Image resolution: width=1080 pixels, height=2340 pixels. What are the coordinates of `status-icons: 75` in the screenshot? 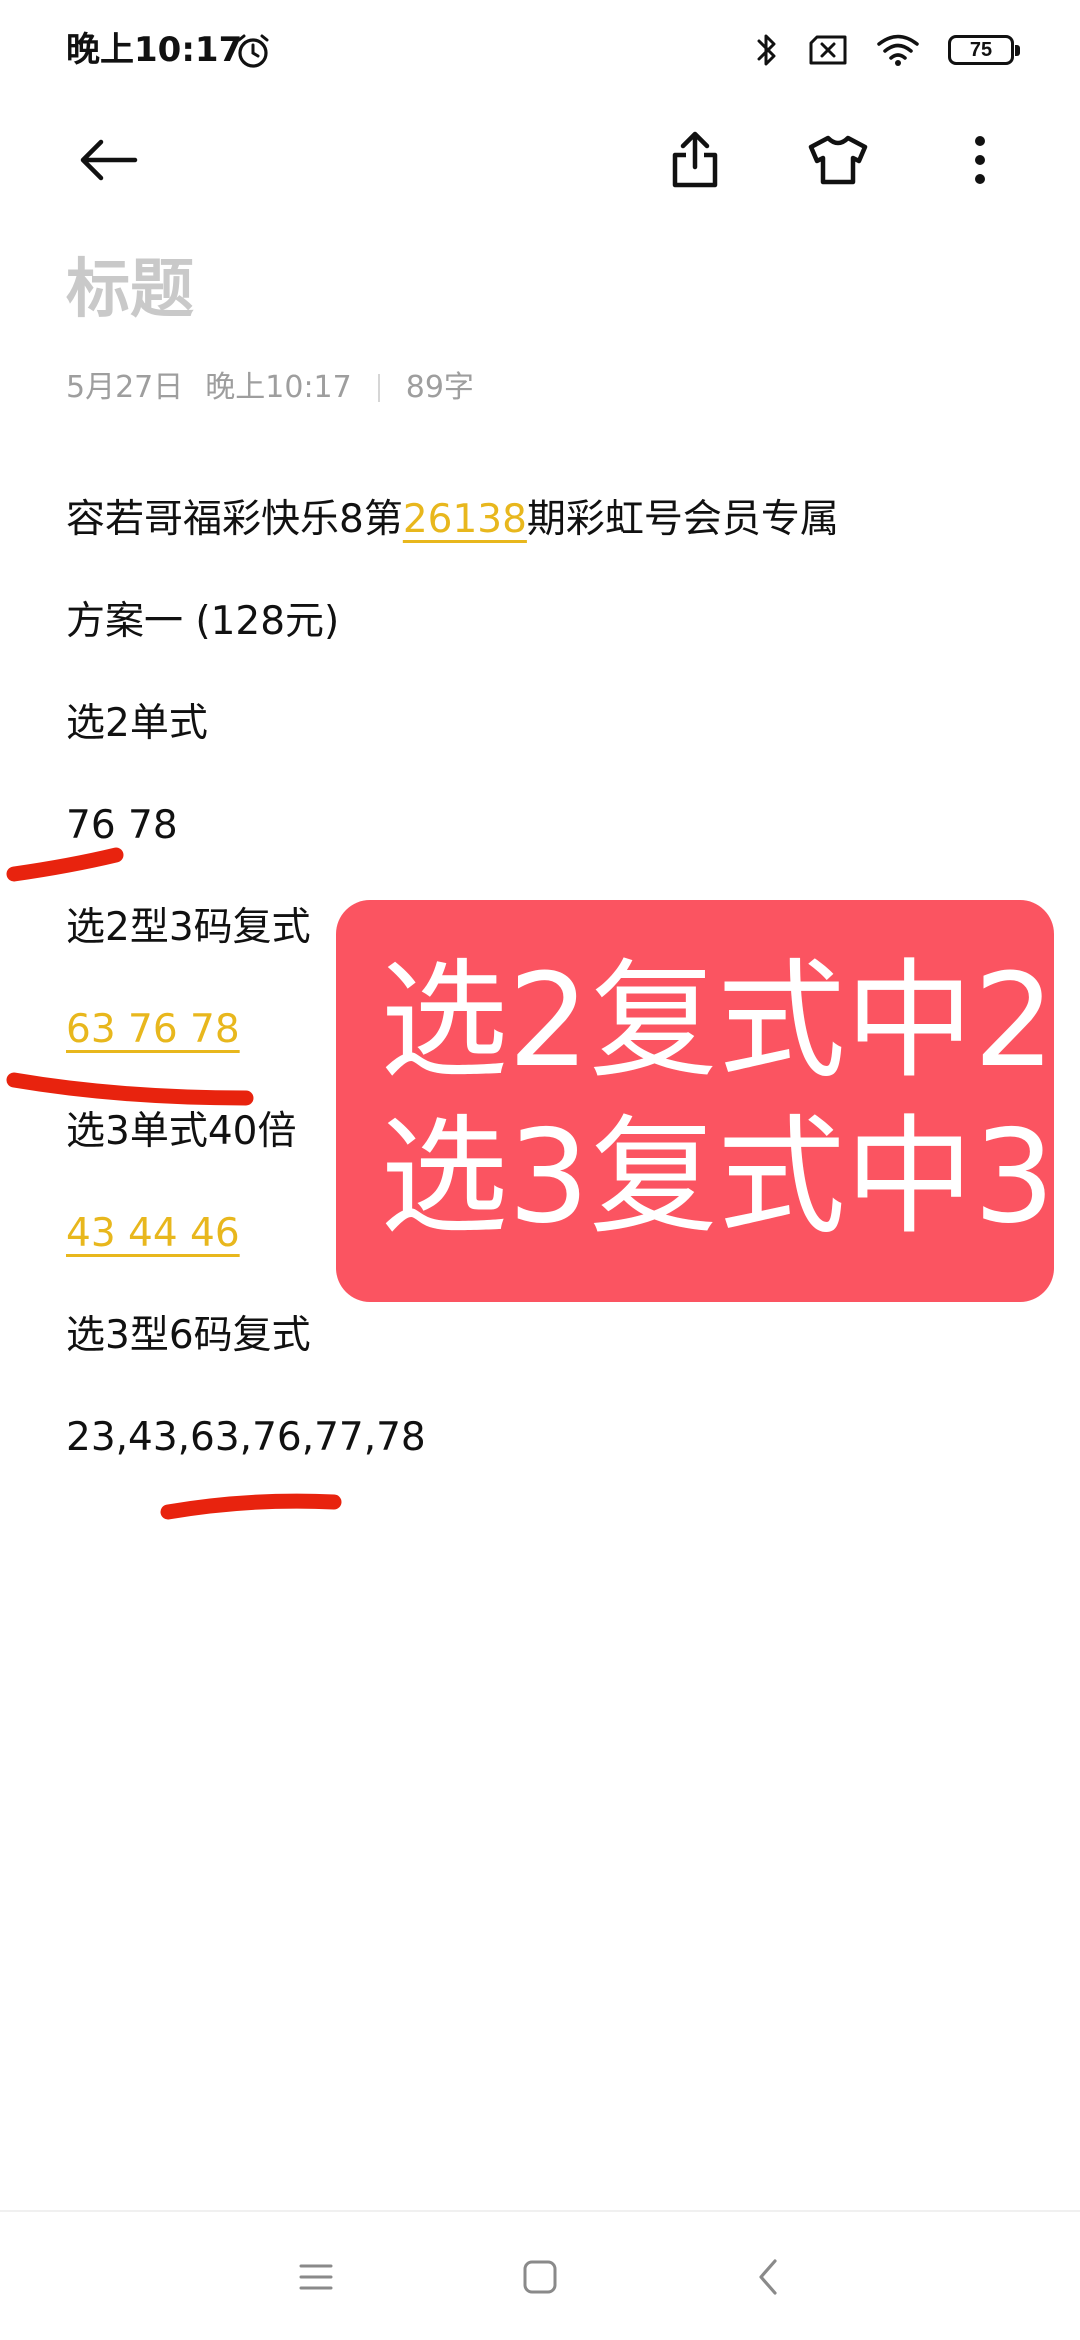 It's located at (887, 50).